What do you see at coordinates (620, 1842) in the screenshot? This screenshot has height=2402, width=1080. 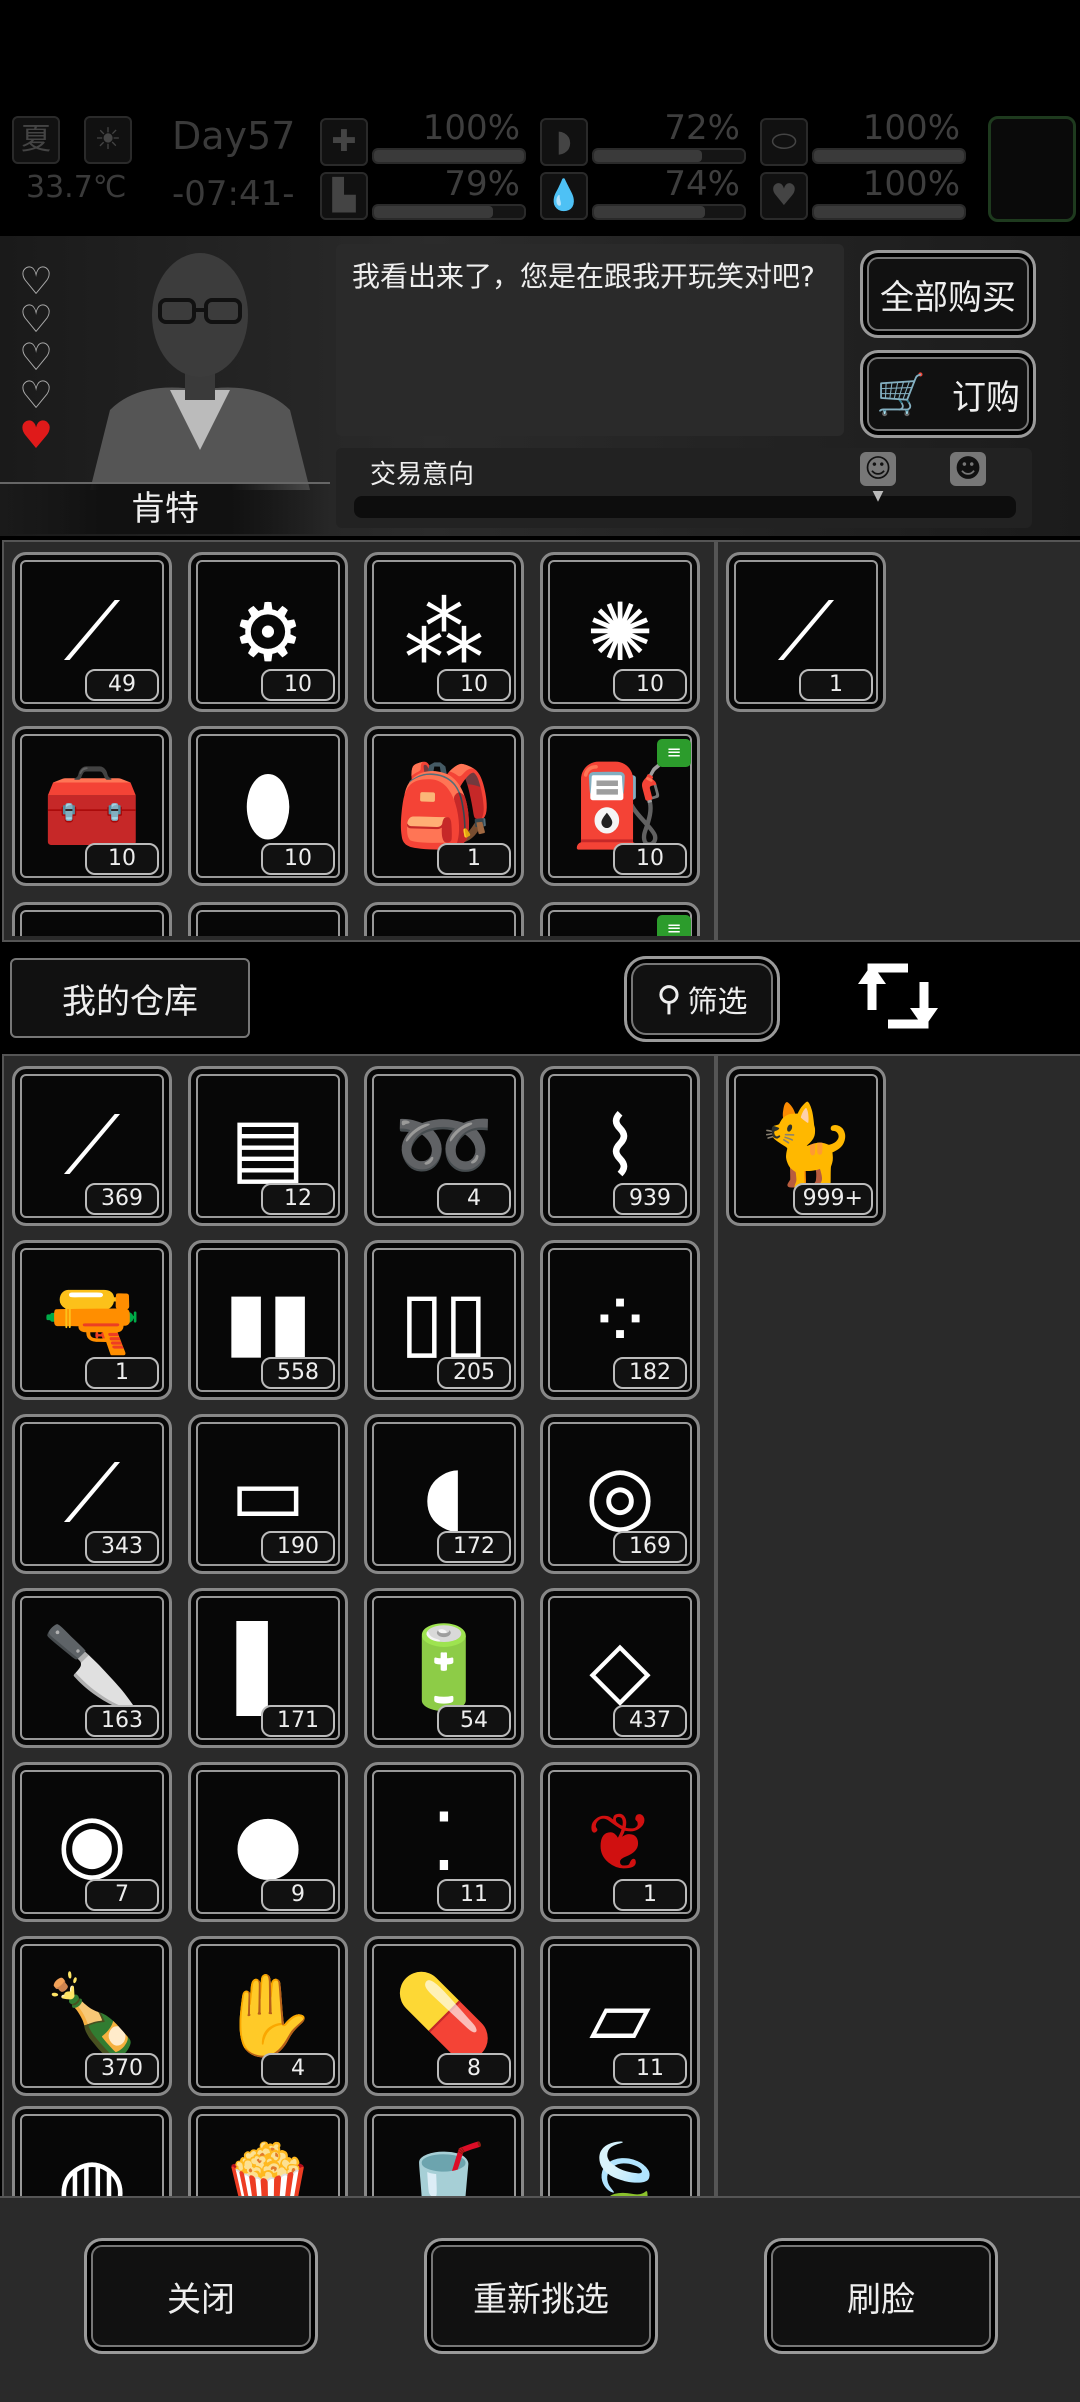 I see `inventory-slot: ❦ 1` at bounding box center [620, 1842].